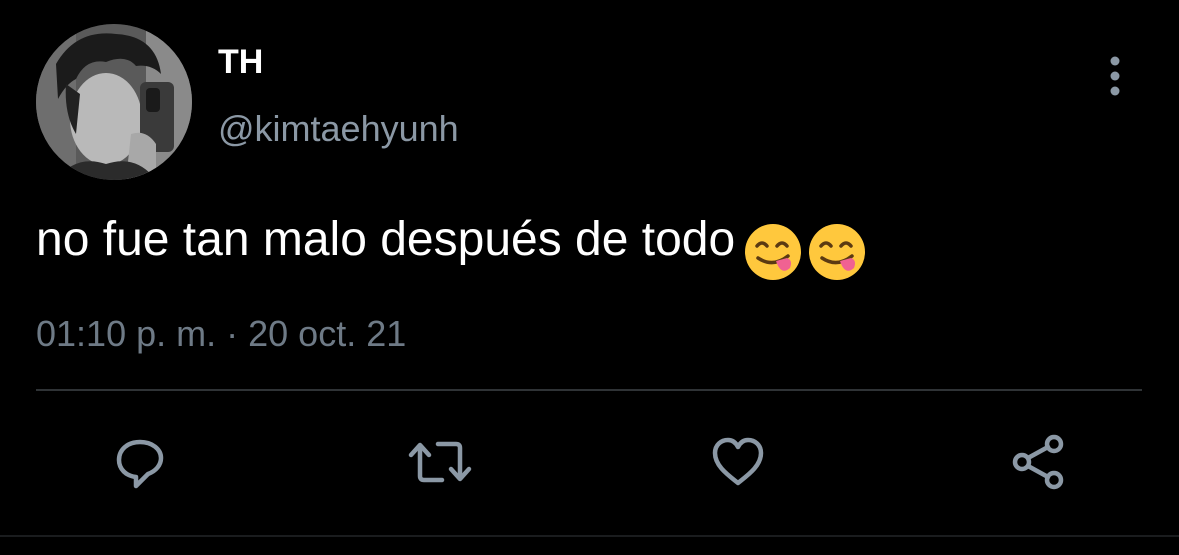 This screenshot has height=555, width=1179. Describe the element at coordinates (338, 129) in the screenshot. I see `user-handle: @kimtaehyunh` at that location.